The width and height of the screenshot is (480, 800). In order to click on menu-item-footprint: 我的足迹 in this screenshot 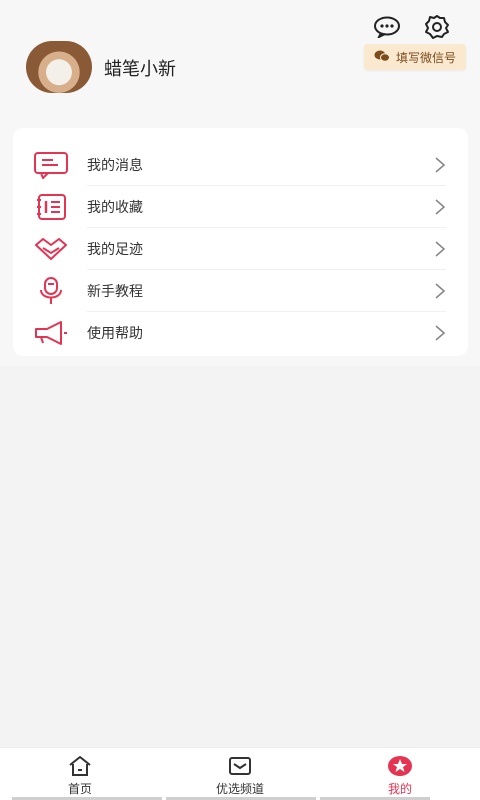, I will do `click(240, 249)`.